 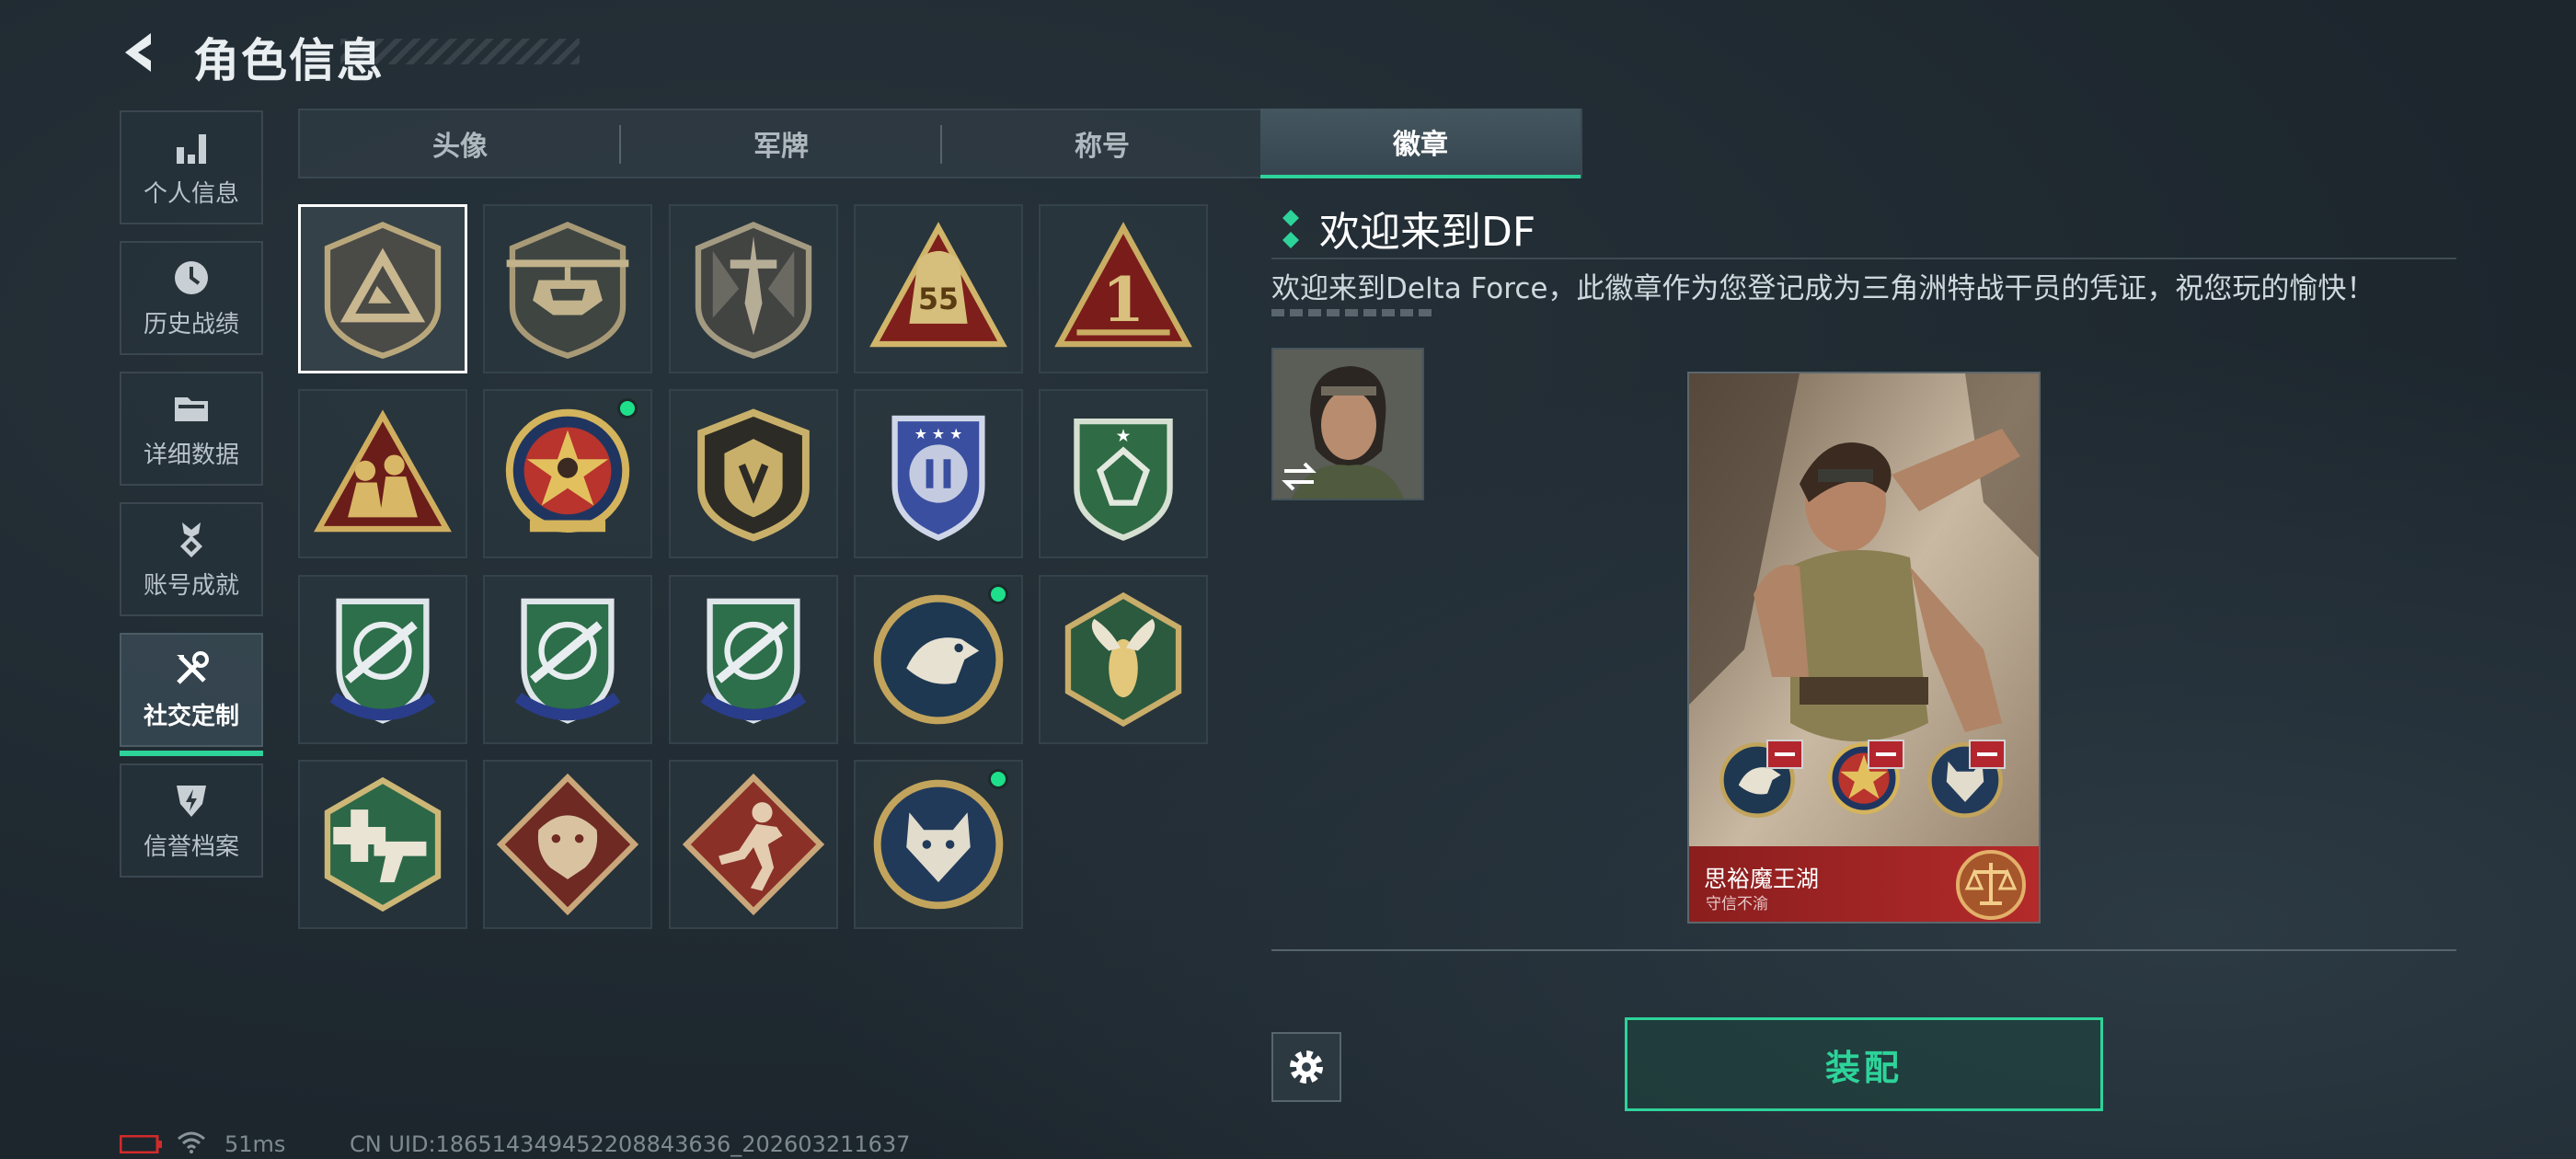 I want to click on blue-crest-badge-icon: ★ ★ ★, so click(x=938, y=478).